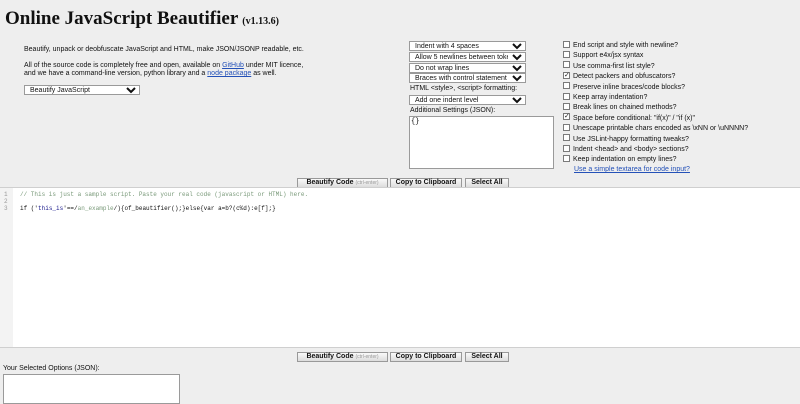  Describe the element at coordinates (481, 142) in the screenshot. I see `additional-settings-input: {}` at that location.